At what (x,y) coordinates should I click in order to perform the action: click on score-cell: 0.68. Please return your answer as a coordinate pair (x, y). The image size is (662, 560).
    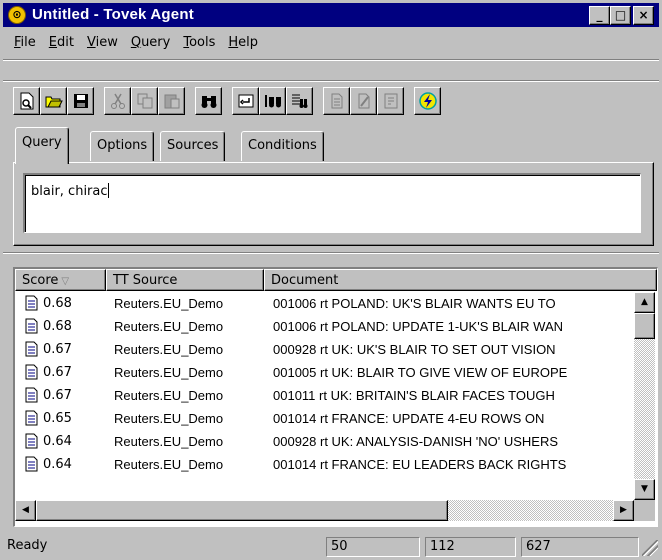
    Looking at the image, I should click on (57, 303).